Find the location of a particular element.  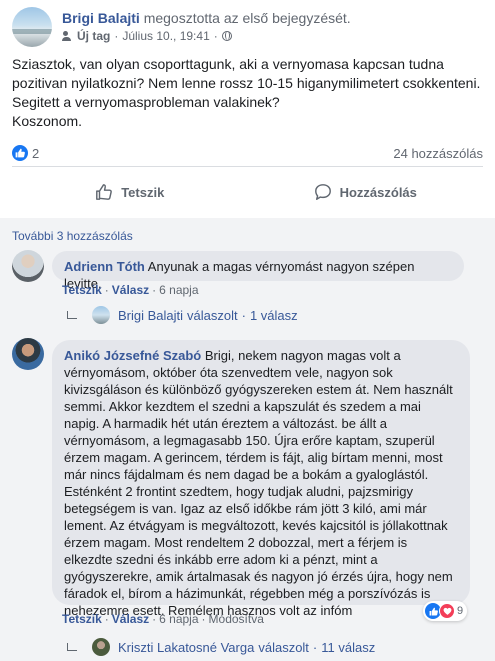

divider is located at coordinates (247, 166).